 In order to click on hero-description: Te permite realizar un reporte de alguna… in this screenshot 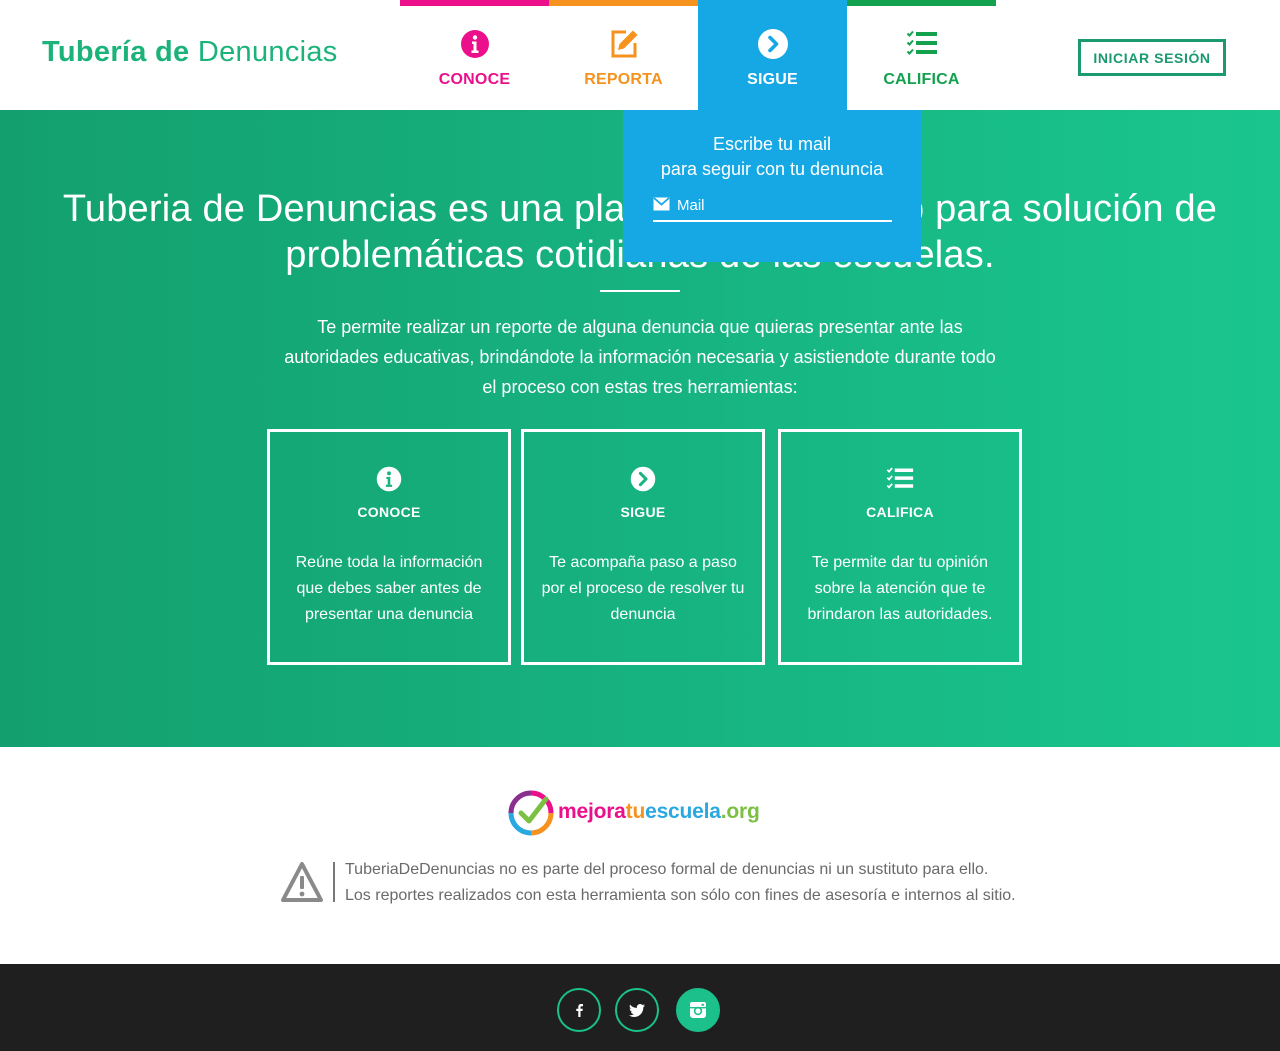, I will do `click(640, 357)`.